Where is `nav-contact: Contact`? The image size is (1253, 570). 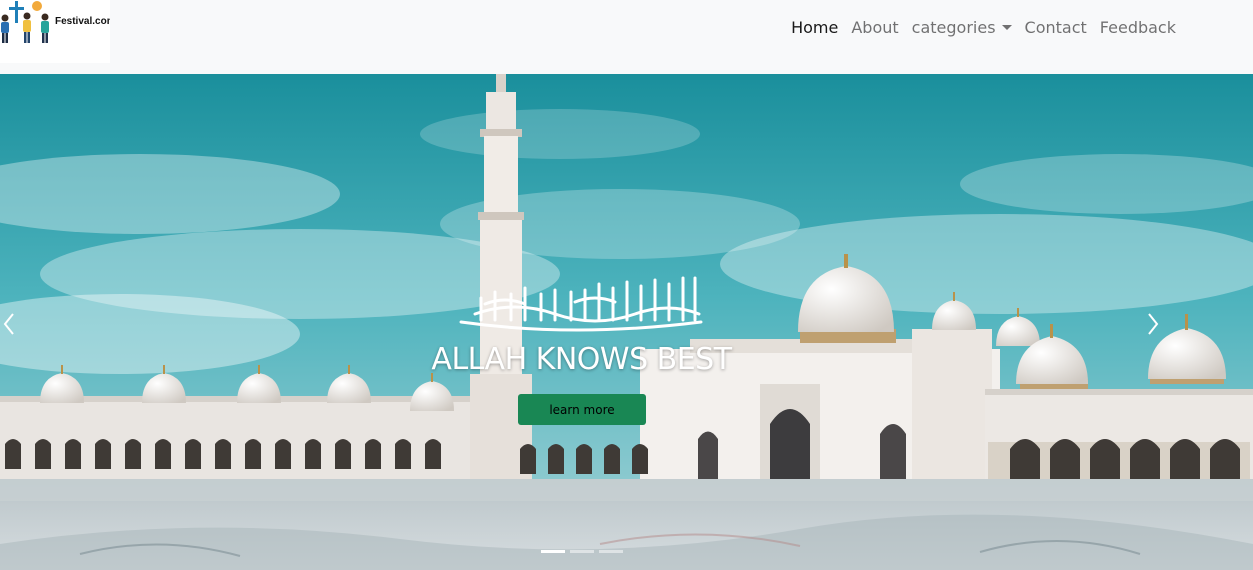 nav-contact: Contact is located at coordinates (1056, 27).